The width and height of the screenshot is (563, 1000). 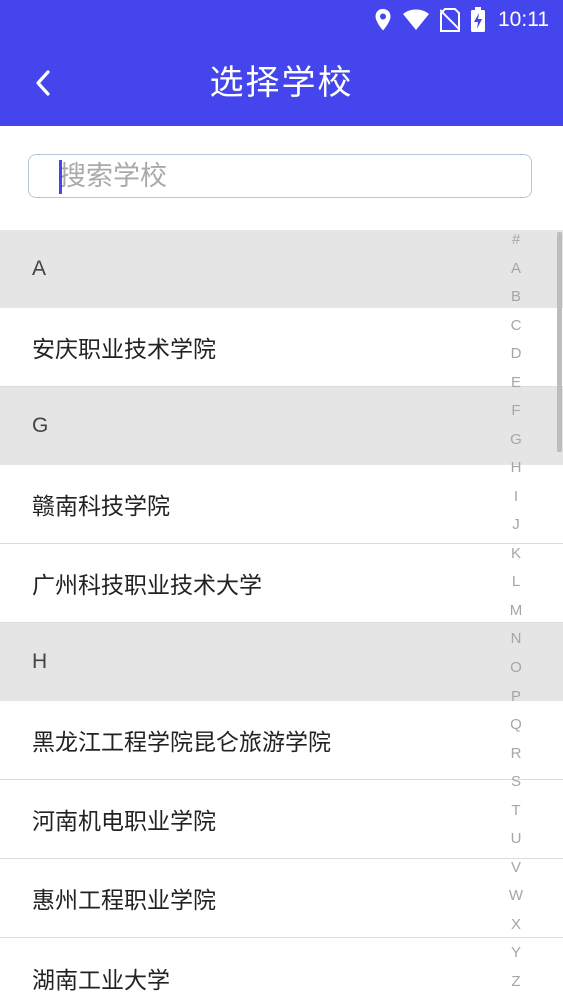 I want to click on index-letter: #, so click(x=516, y=240).